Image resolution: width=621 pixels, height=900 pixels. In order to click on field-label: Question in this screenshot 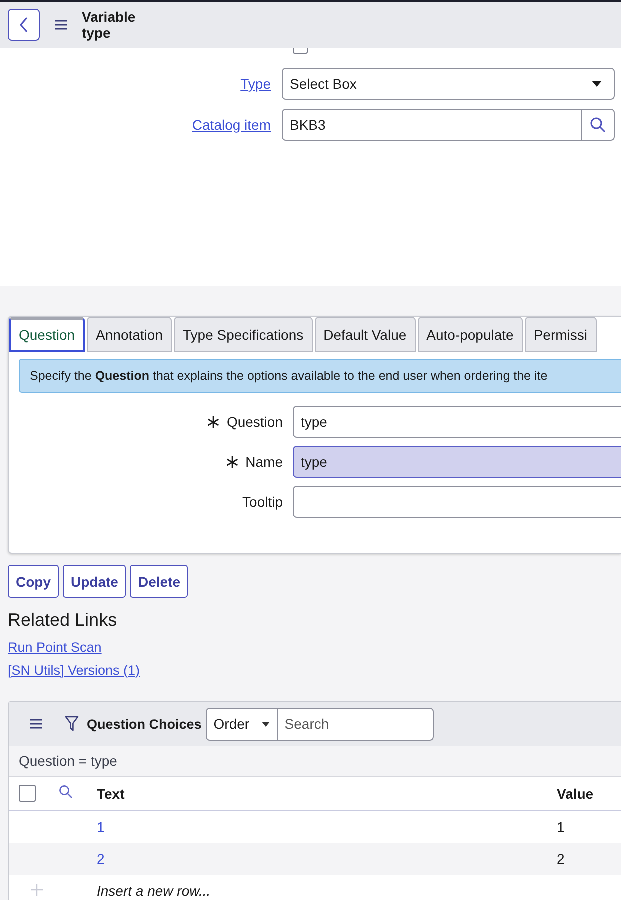, I will do `click(254, 422)`.